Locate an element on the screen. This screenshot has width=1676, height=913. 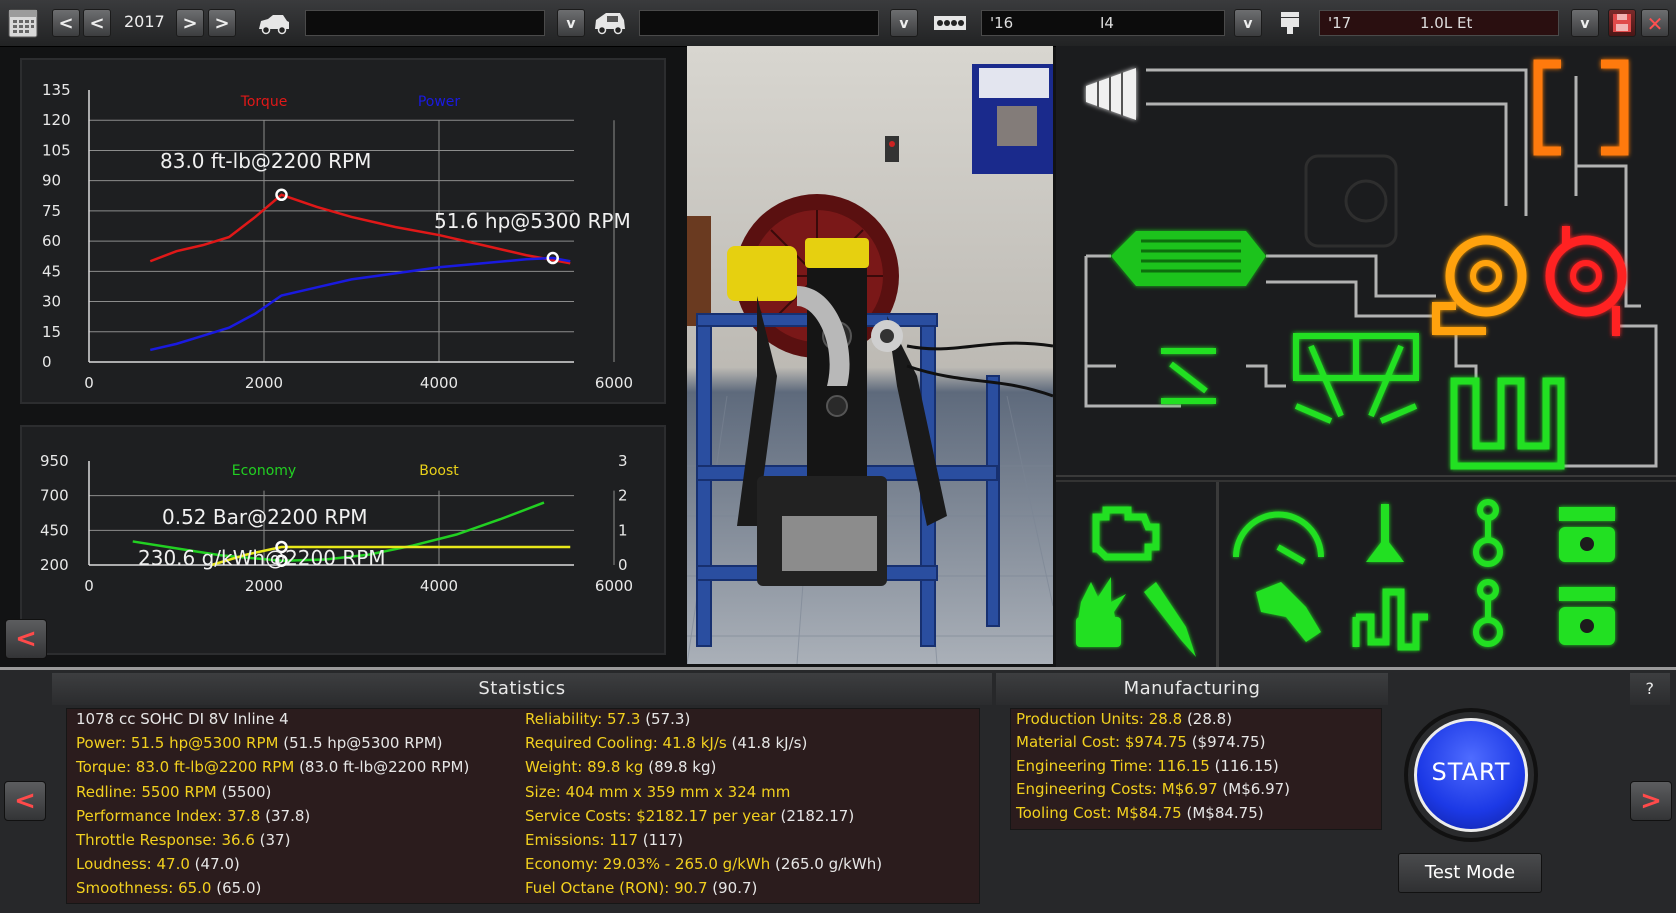
stat-label: Emissions: 117 is located at coordinates (582, 840).